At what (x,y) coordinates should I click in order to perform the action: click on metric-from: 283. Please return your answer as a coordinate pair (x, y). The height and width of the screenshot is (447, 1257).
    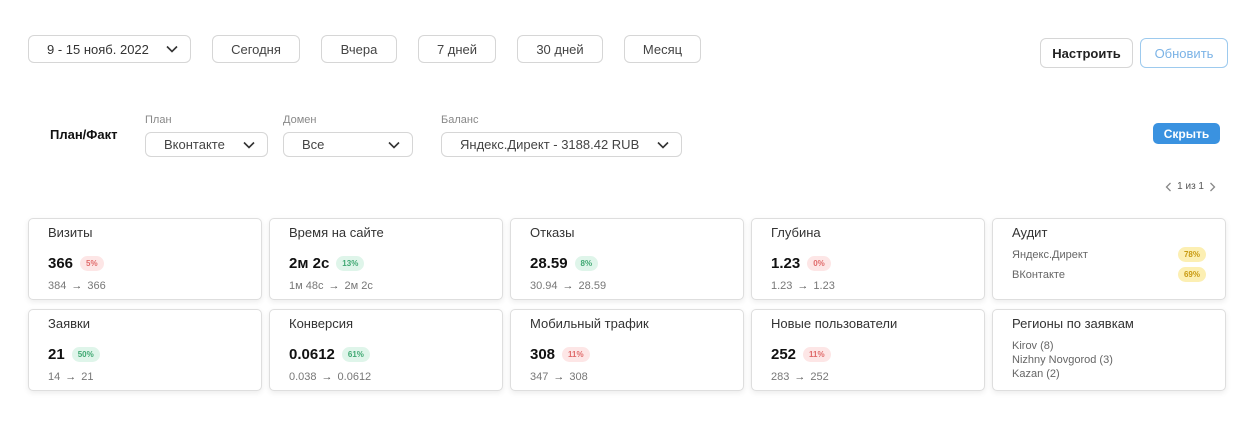
    Looking at the image, I should click on (780, 377).